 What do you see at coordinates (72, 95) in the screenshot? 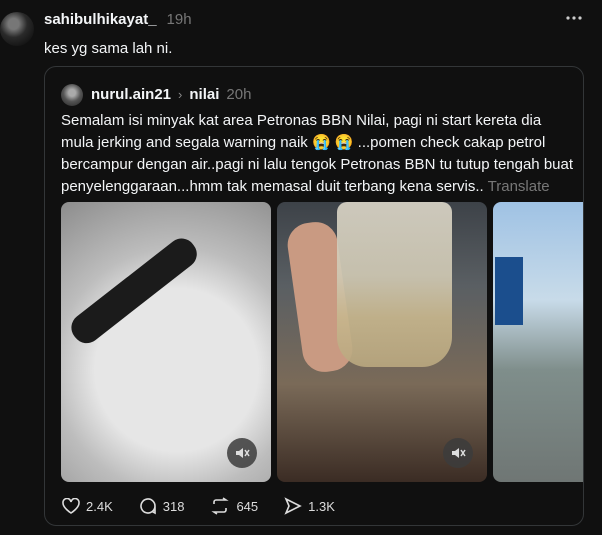
I see `quoted-avatar` at bounding box center [72, 95].